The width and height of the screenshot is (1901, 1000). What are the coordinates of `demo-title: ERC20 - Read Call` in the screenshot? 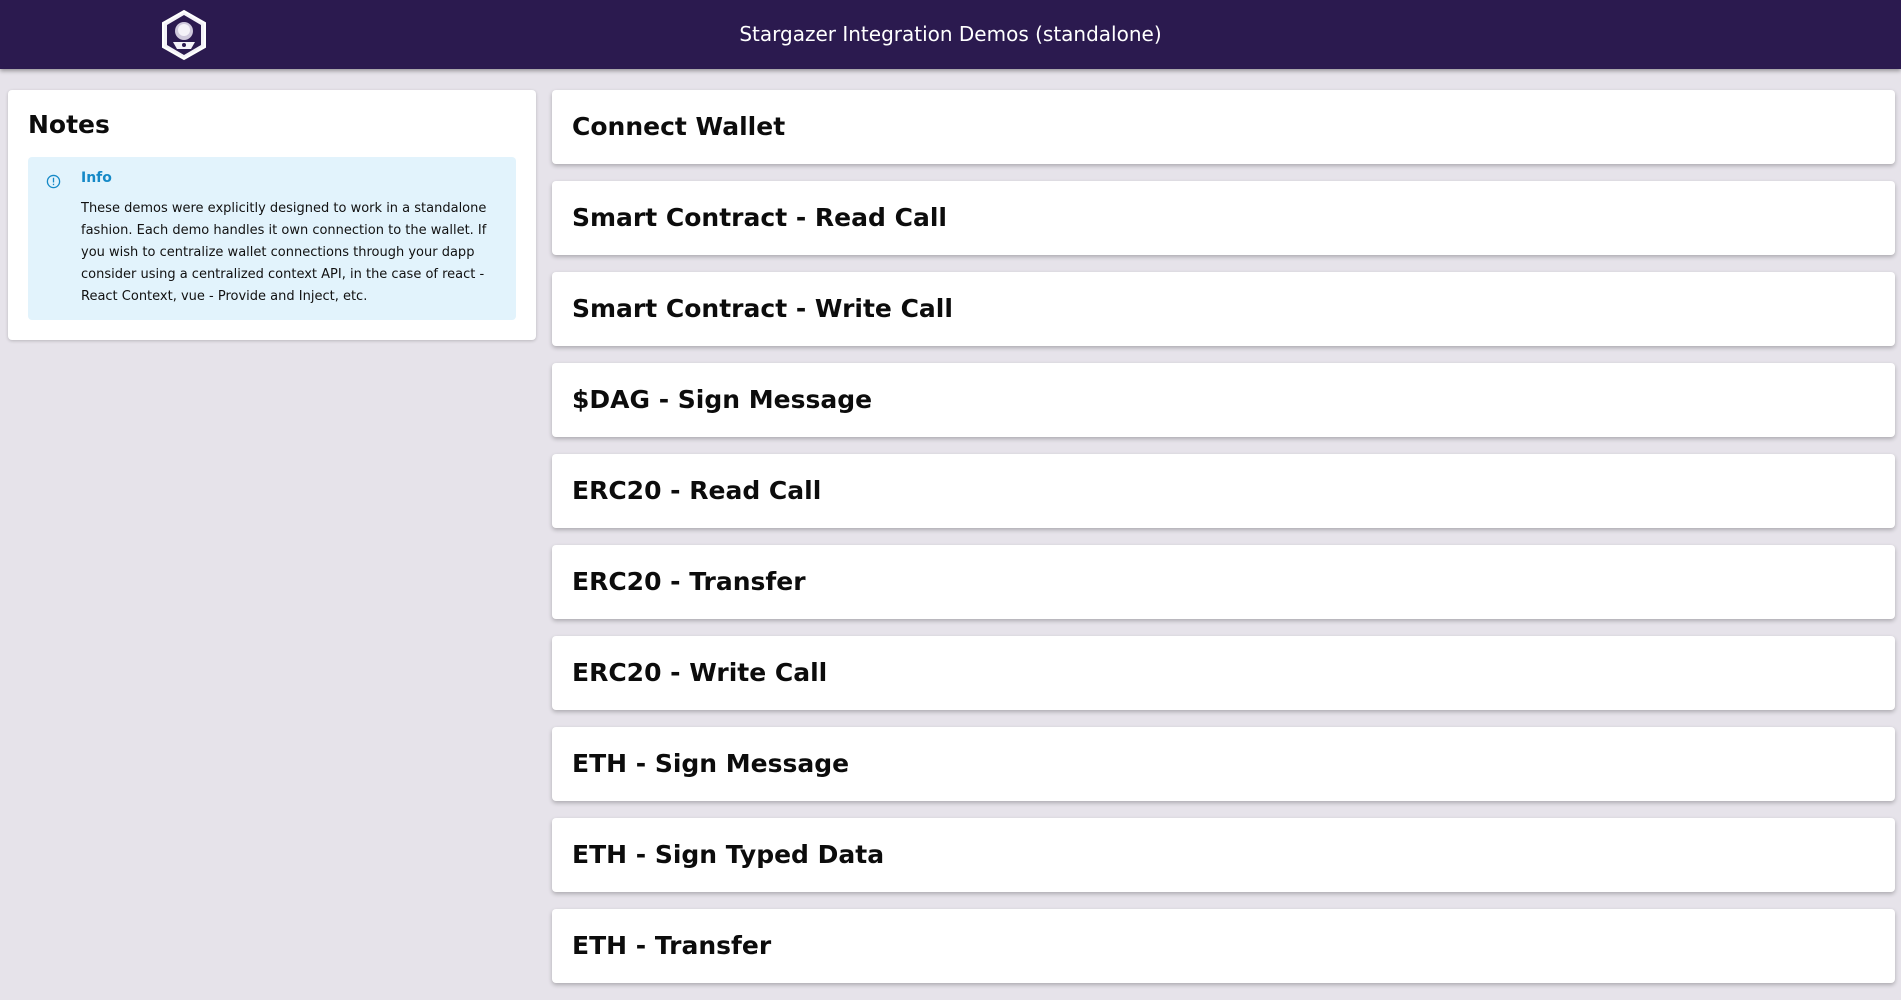 It's located at (697, 490).